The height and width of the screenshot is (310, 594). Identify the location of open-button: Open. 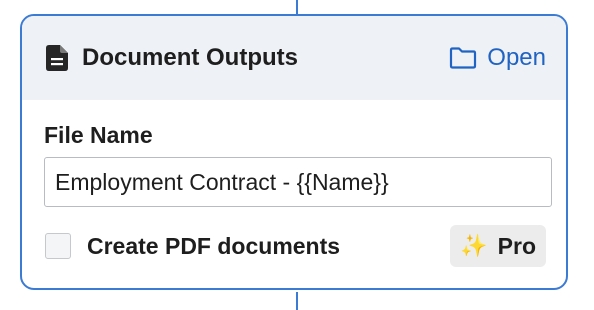
(497, 58).